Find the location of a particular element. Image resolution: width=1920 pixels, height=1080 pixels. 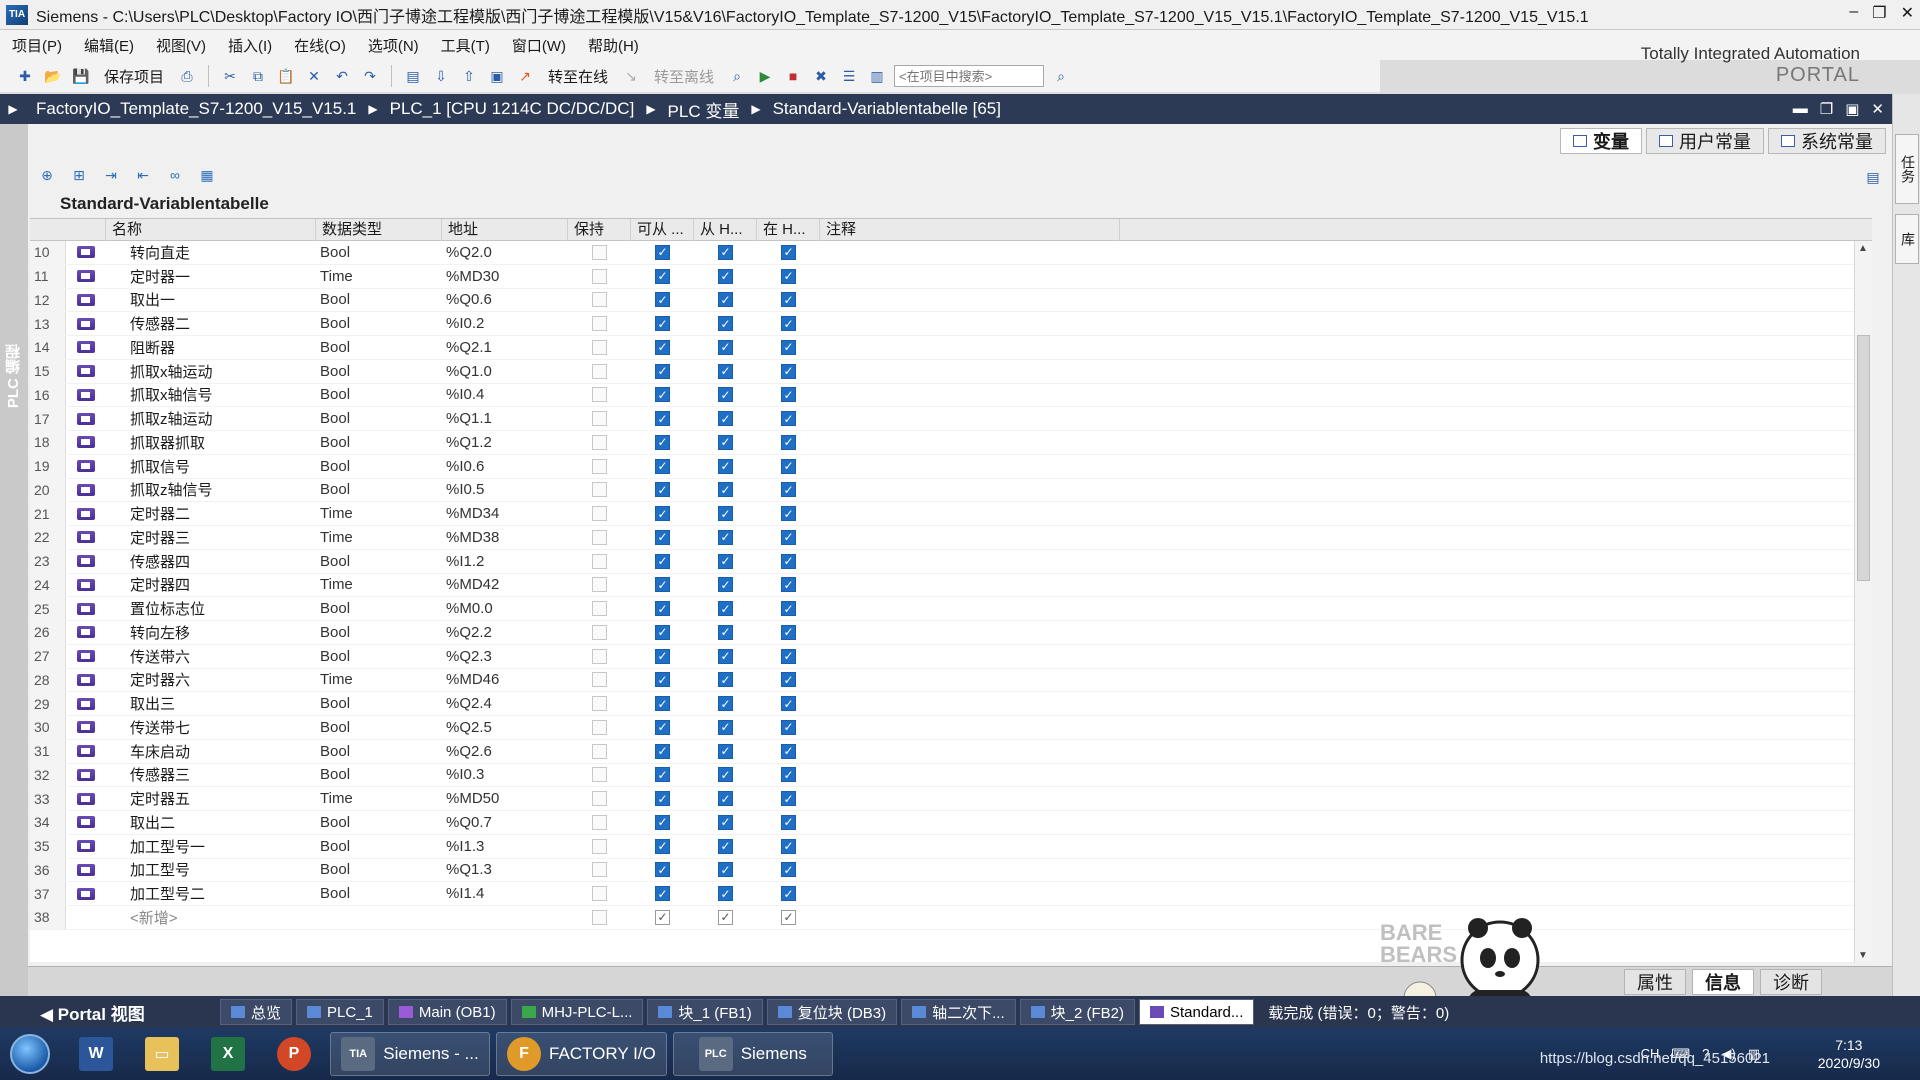

tab-reset-db3: 复位块 (DB3) is located at coordinates (832, 1012).